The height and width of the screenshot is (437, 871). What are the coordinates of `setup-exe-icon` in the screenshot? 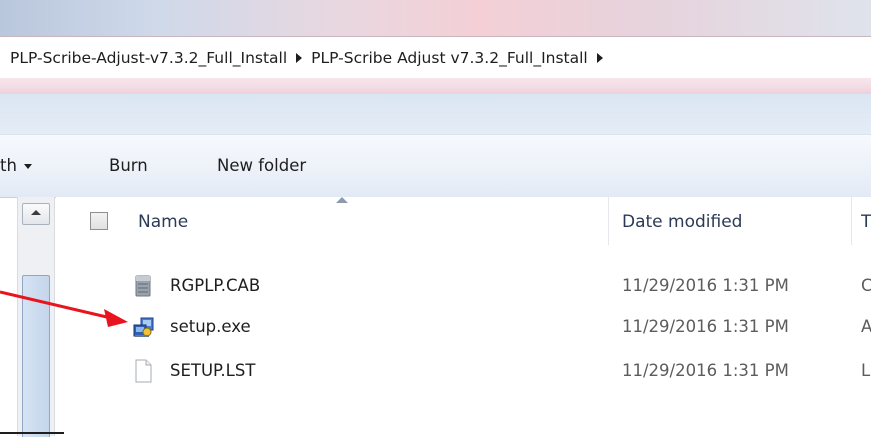 It's located at (143, 327).